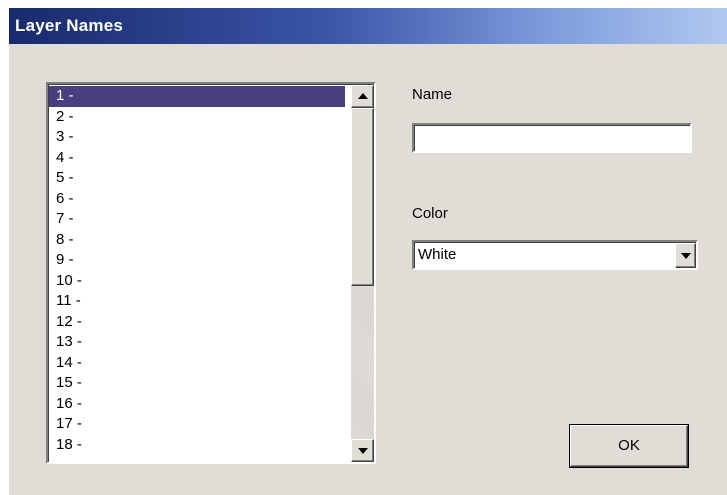  What do you see at coordinates (197, 219) in the screenshot?
I see `layer-list-item: 7 -` at bounding box center [197, 219].